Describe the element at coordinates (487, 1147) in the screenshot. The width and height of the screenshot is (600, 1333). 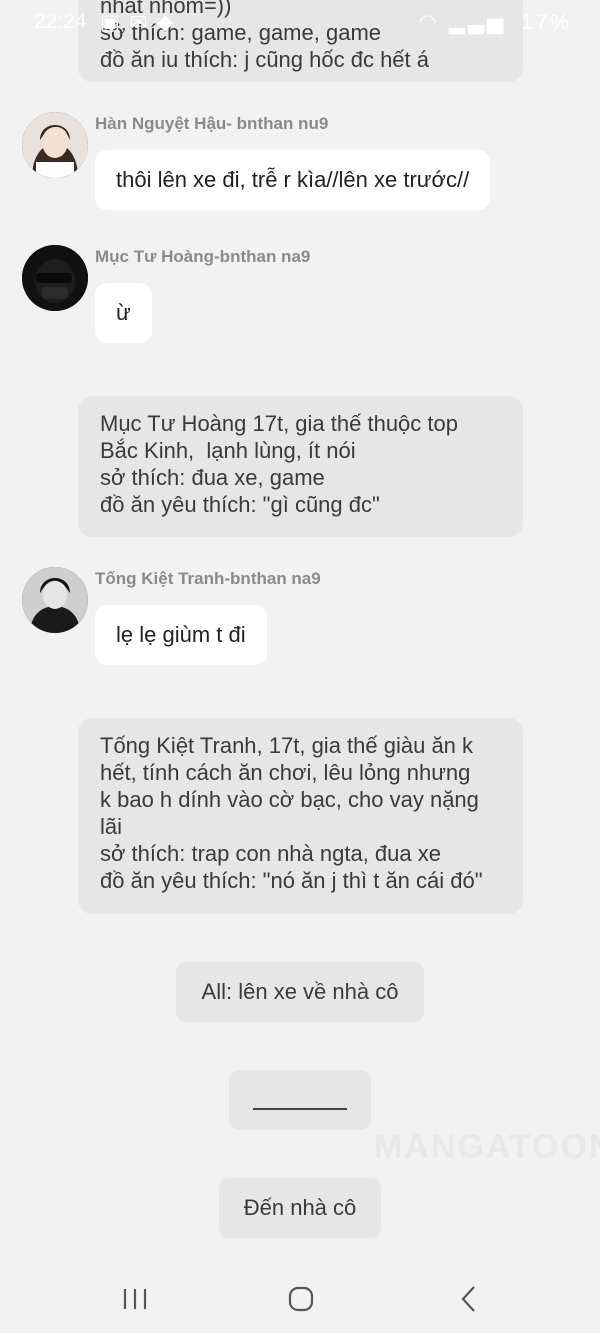
I see `watermark-logo: MANGATOON` at that location.